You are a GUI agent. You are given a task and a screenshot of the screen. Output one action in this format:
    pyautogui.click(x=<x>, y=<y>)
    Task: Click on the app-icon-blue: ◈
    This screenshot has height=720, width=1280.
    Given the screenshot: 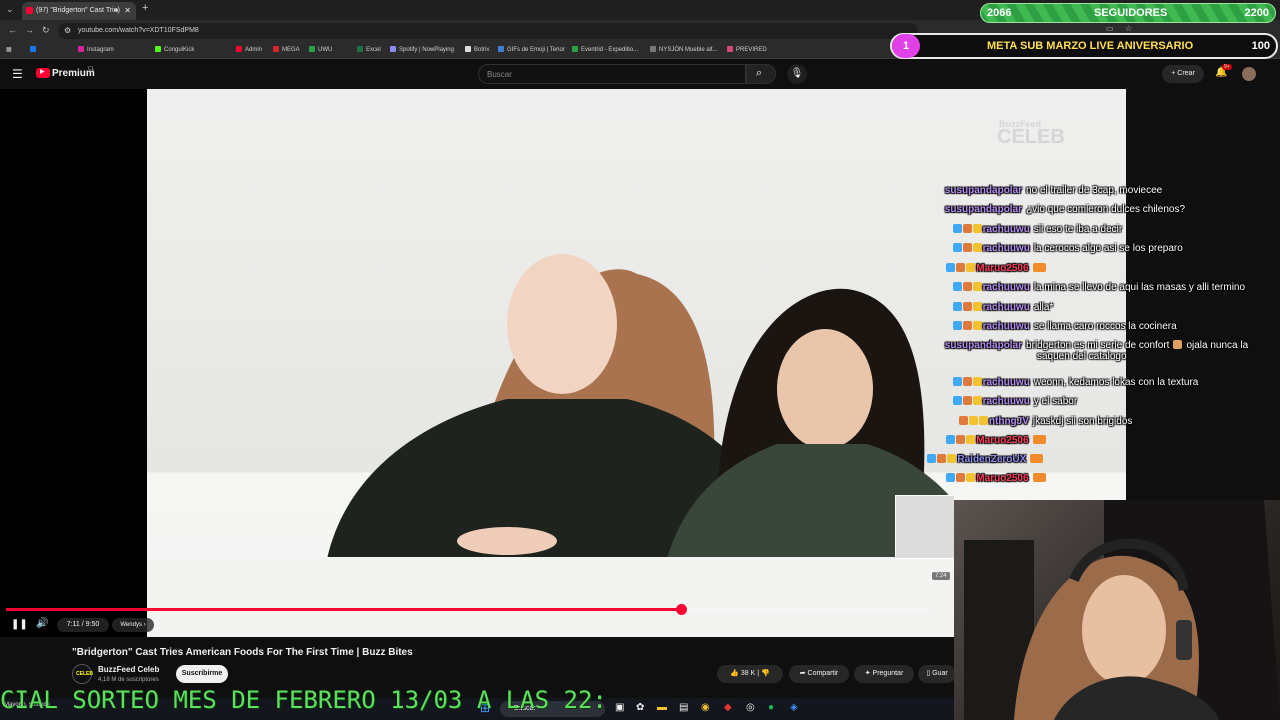 What is the action you would take?
    pyautogui.click(x=794, y=707)
    